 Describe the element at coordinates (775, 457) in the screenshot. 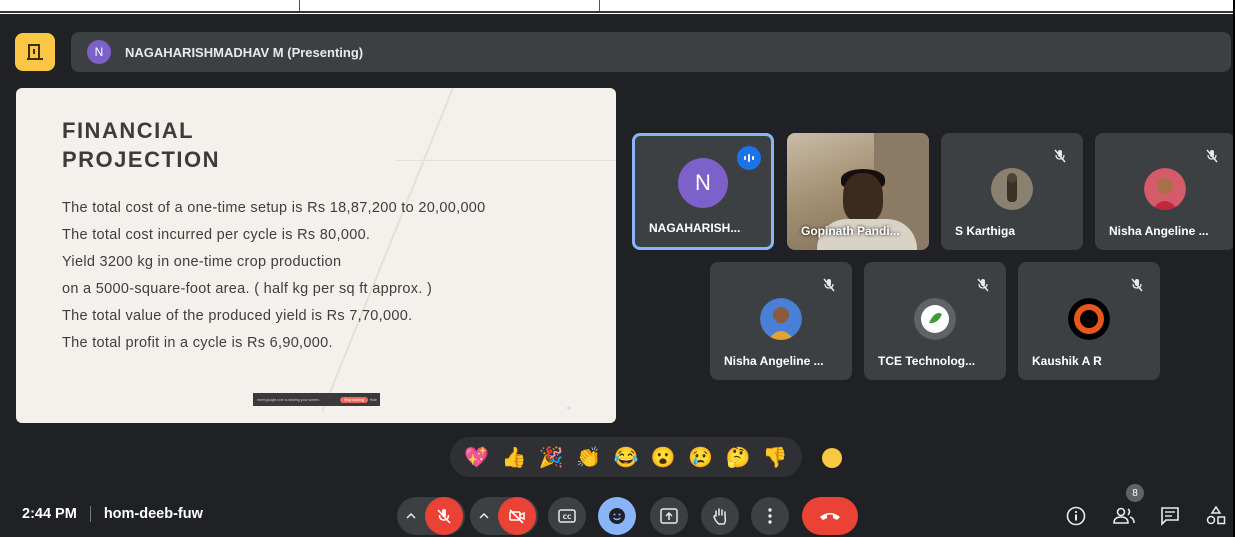

I see `thumbs-down-reaction: 👎` at that location.